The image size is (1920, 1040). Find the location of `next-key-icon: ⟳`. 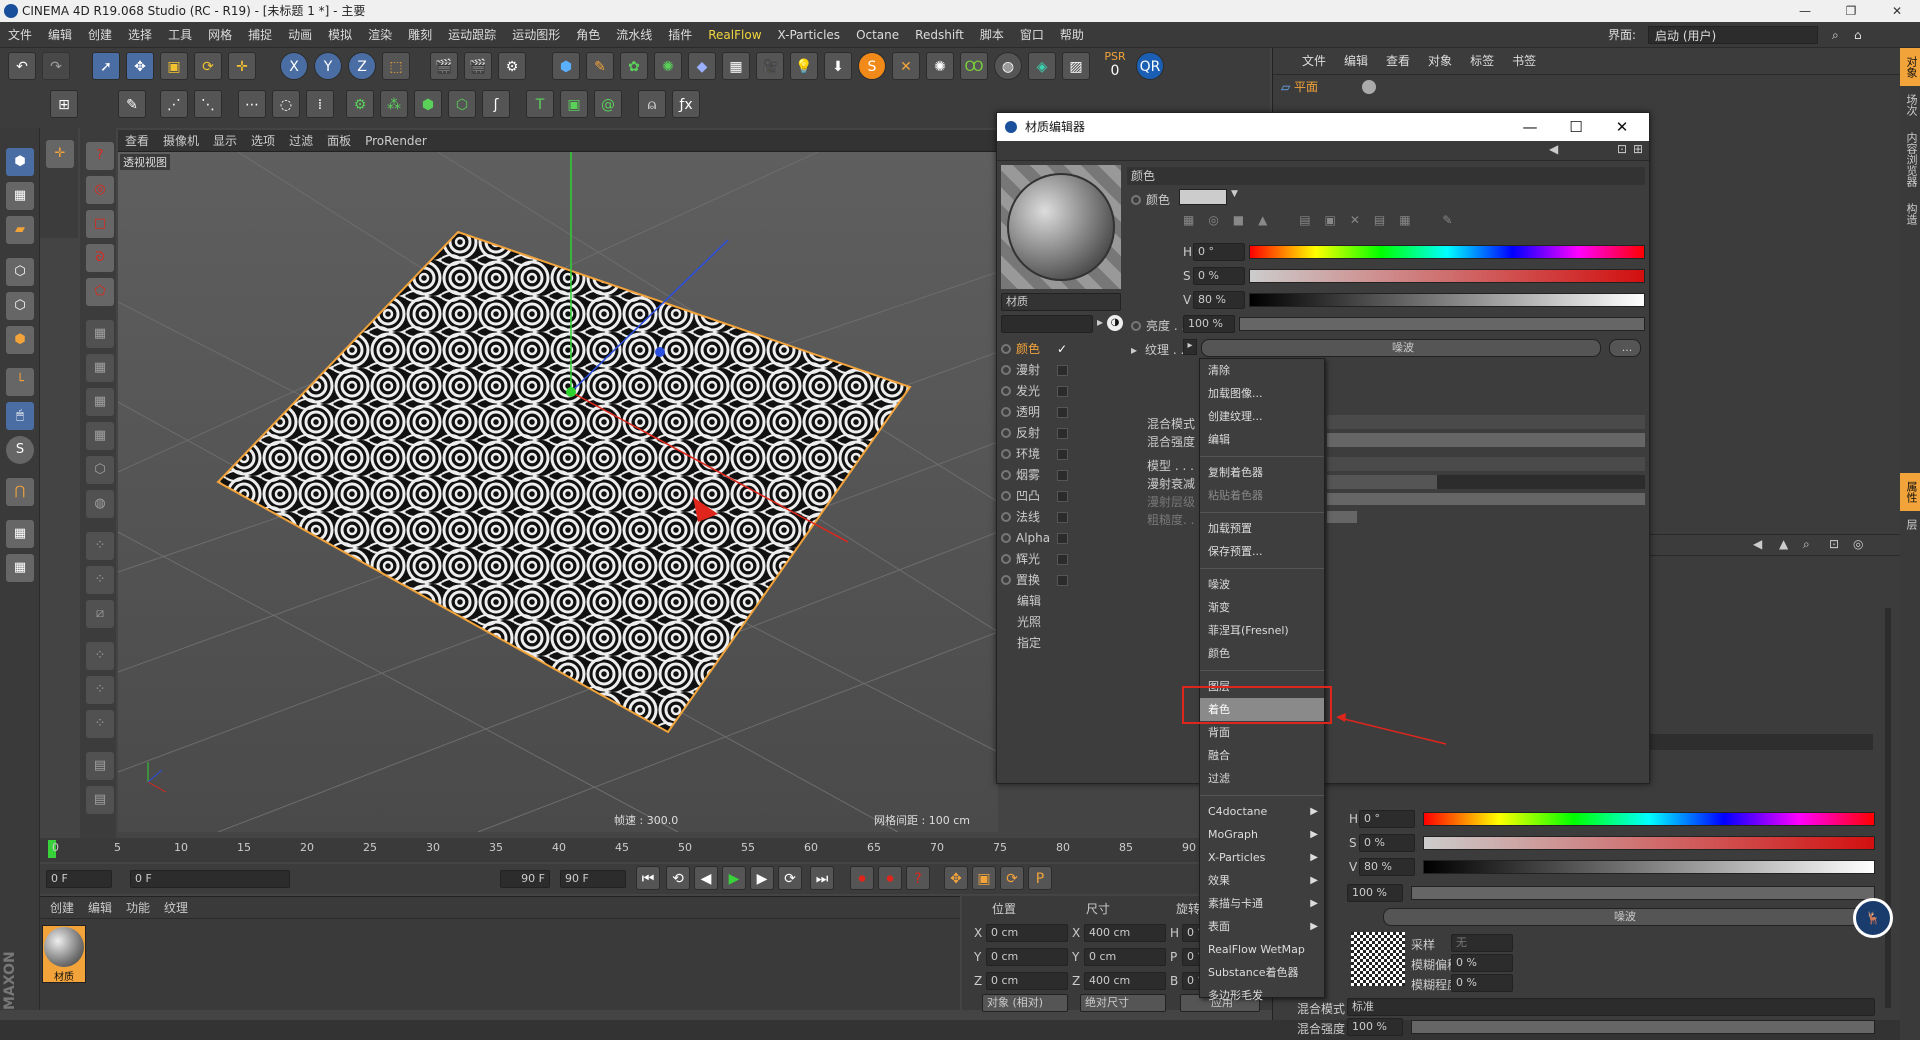

next-key-icon: ⟳ is located at coordinates (790, 878).